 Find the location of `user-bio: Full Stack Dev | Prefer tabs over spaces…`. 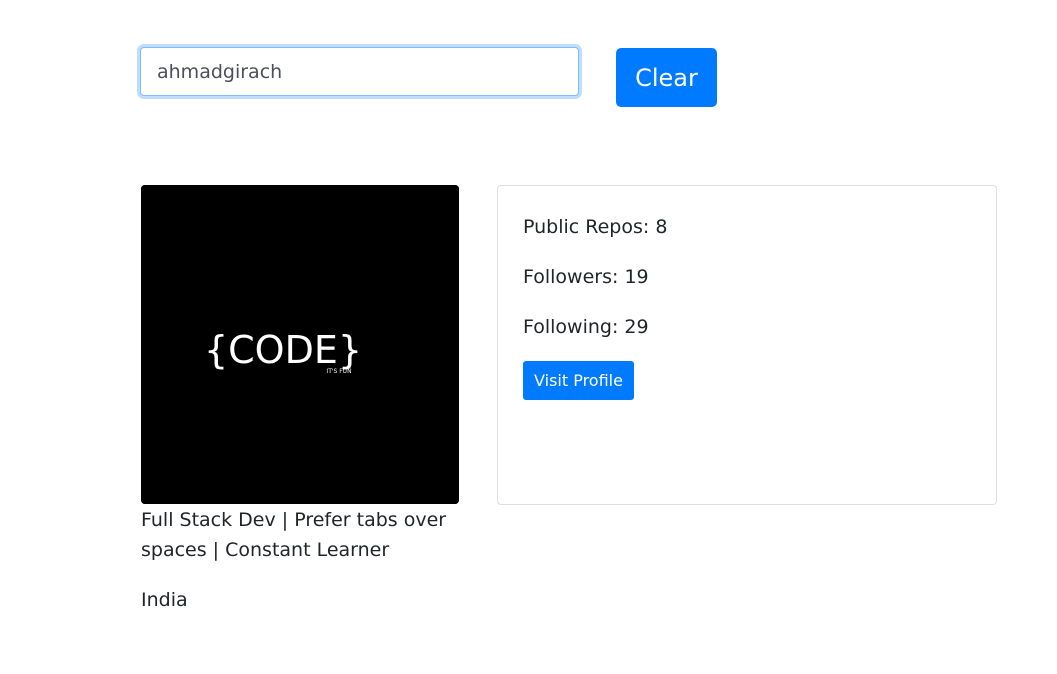

user-bio: Full Stack Dev | Prefer tabs over spaces… is located at coordinates (294, 535).